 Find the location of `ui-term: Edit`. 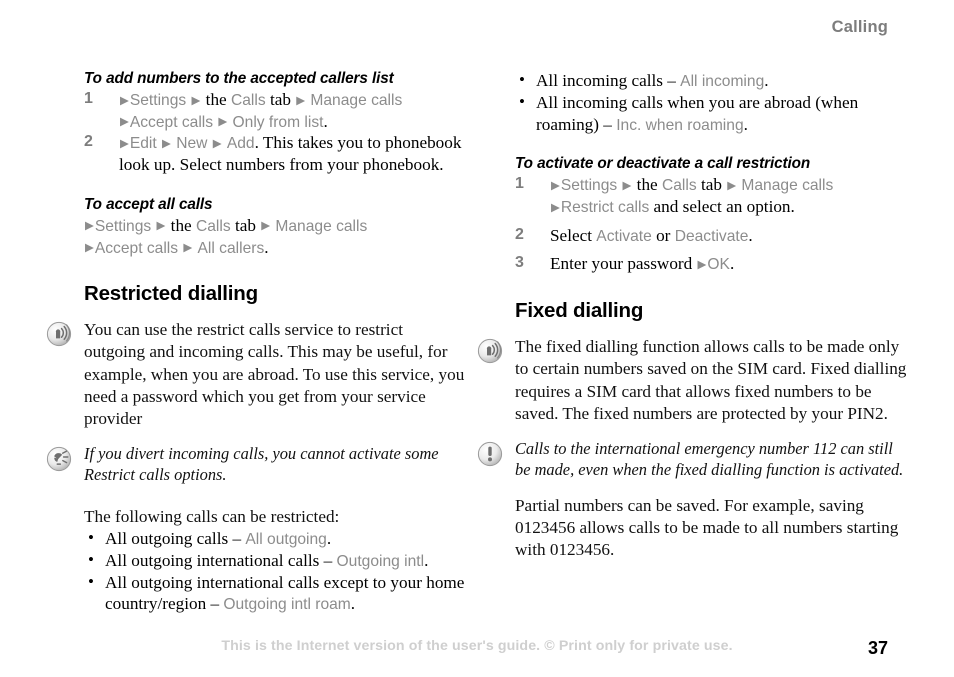

ui-term: Edit is located at coordinates (143, 144).